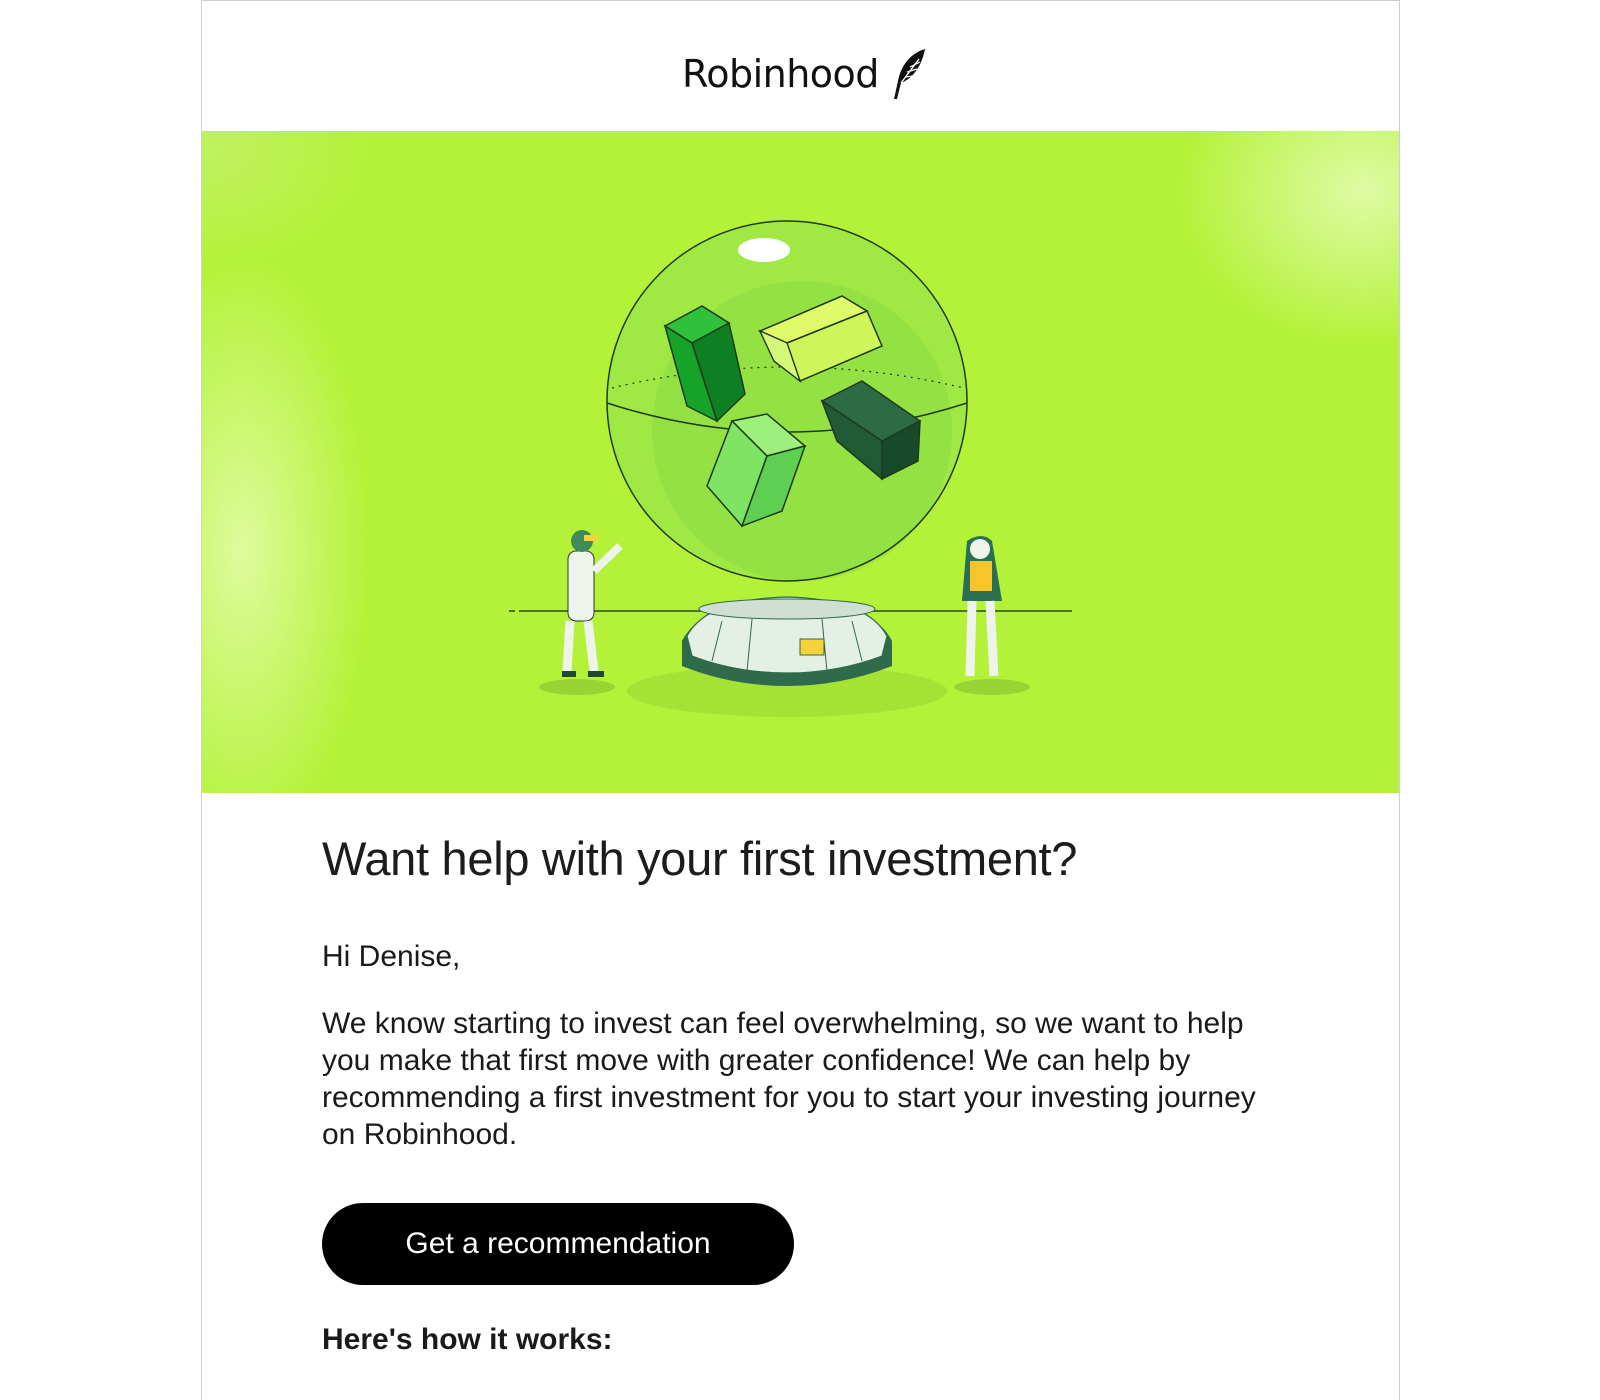 Image resolution: width=1600 pixels, height=1400 pixels. What do you see at coordinates (391, 957) in the screenshot?
I see `greeting-text: Hi Denise,` at bounding box center [391, 957].